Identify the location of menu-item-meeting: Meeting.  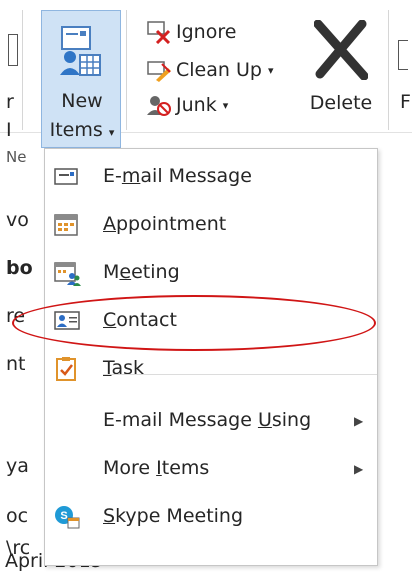
(211, 273).